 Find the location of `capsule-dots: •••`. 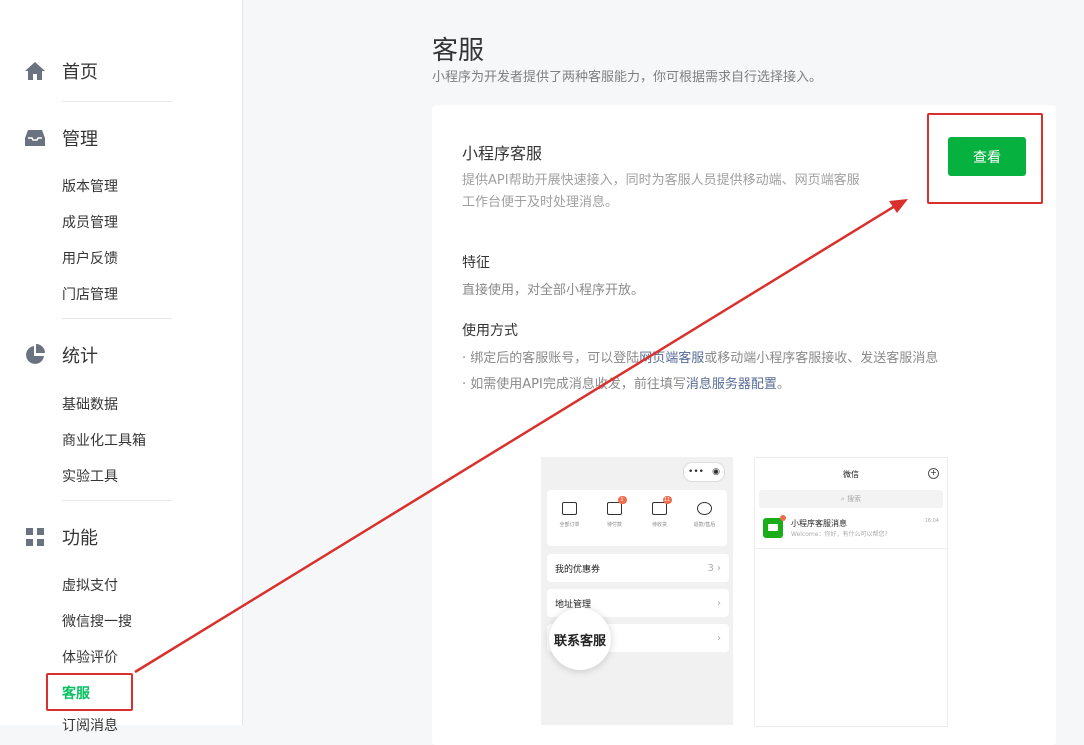

capsule-dots: ••• is located at coordinates (696, 472).